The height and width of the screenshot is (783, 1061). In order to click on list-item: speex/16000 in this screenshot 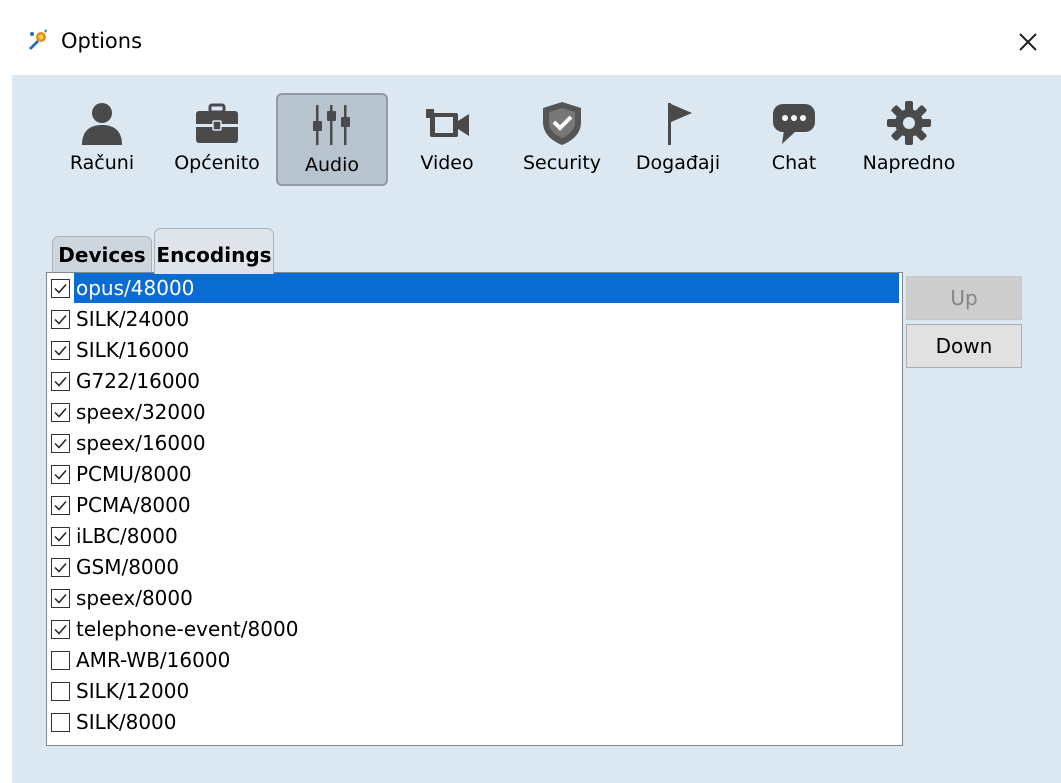, I will do `click(474, 443)`.